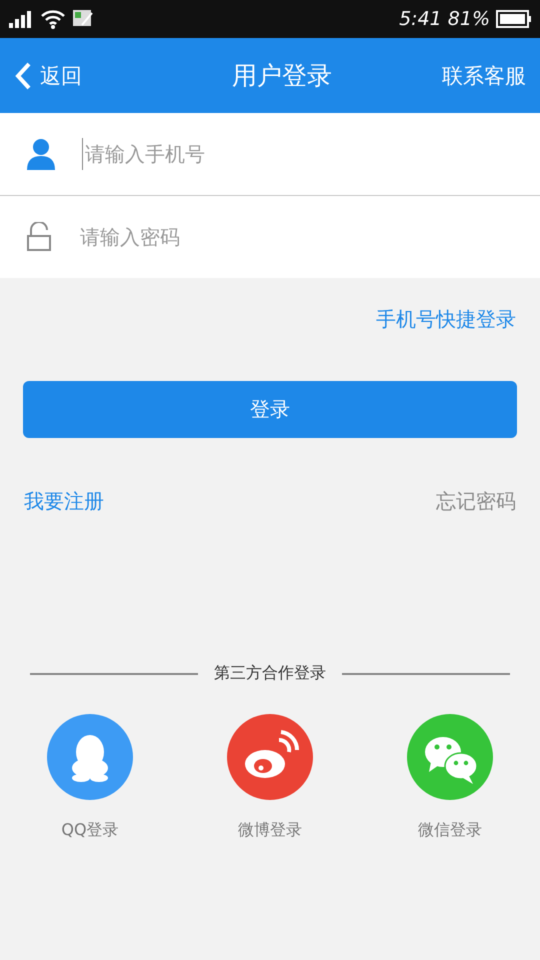 Image resolution: width=540 pixels, height=960 pixels. Describe the element at coordinates (21, 19) in the screenshot. I see `signal-icon` at that location.